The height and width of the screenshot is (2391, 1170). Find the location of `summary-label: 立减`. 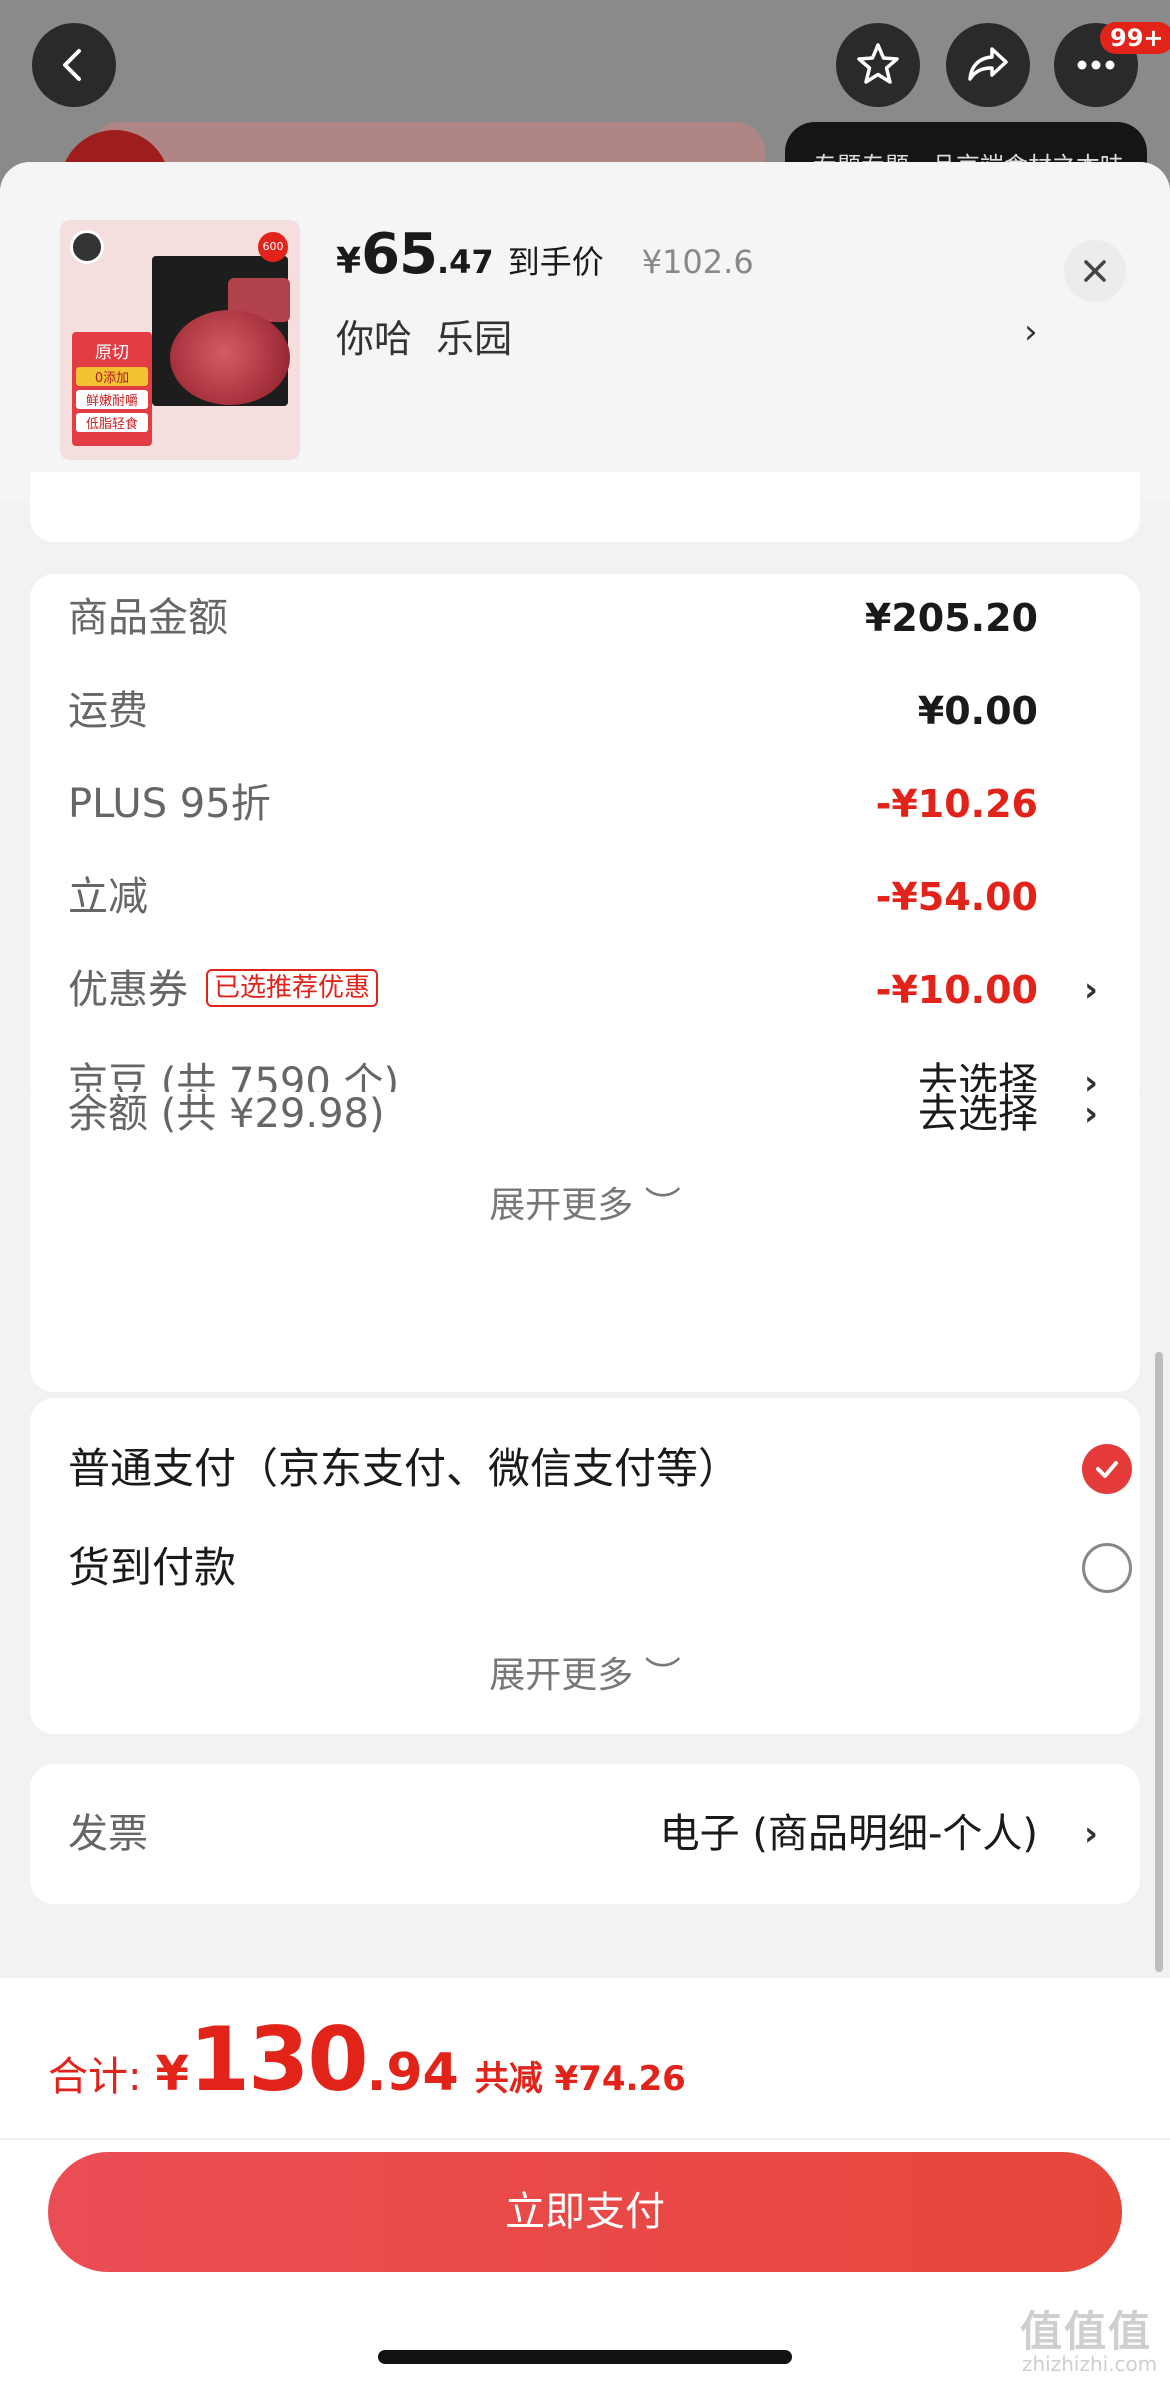

summary-label: 立减 is located at coordinates (108, 897).